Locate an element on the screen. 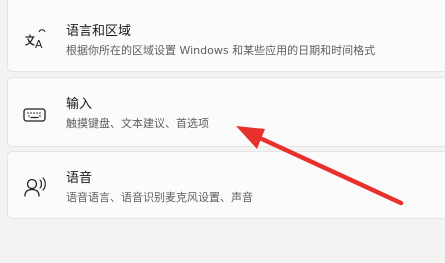 The height and width of the screenshot is (263, 445). svg-text: A is located at coordinates (39, 44).